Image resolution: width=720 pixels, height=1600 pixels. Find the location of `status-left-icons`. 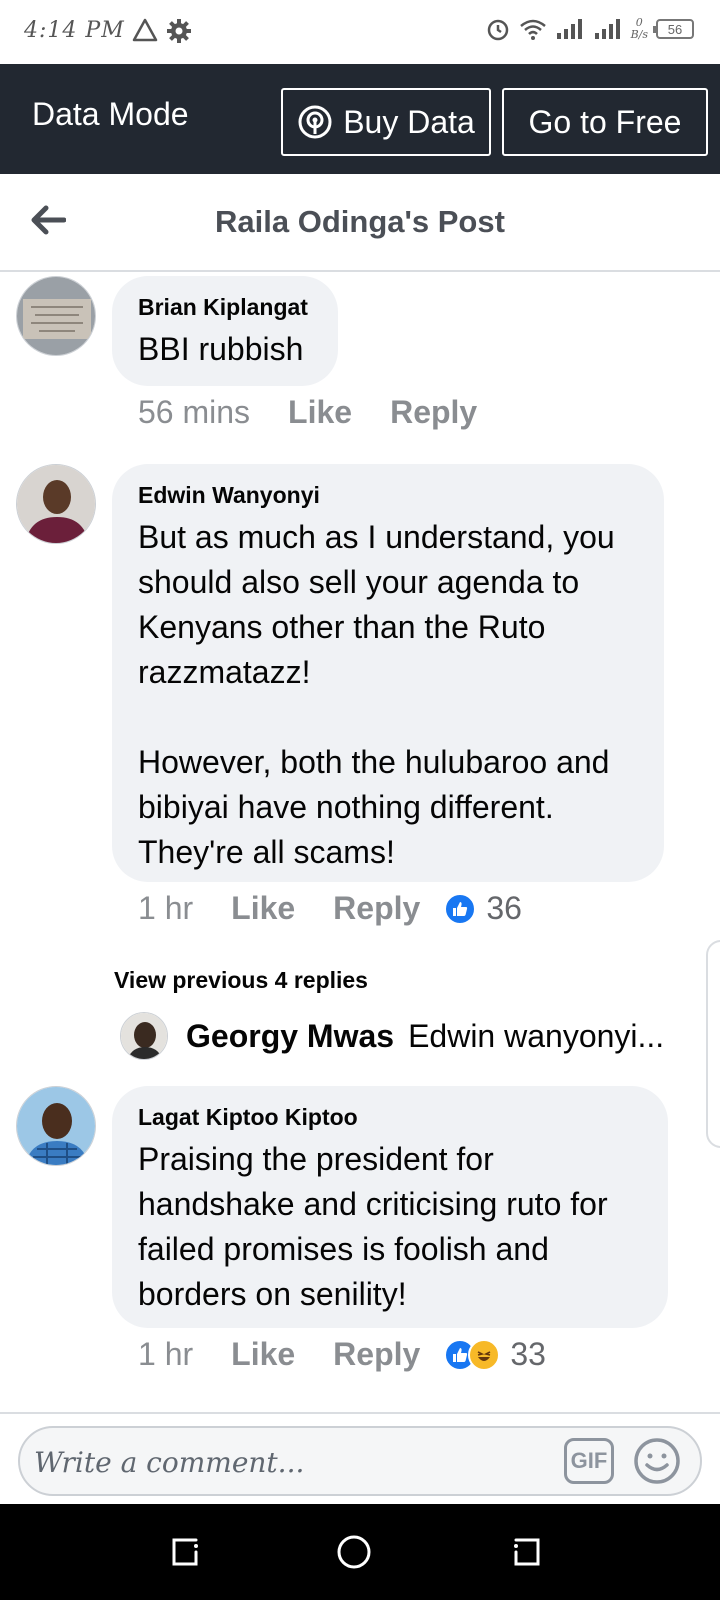

status-left-icons is located at coordinates (162, 31).